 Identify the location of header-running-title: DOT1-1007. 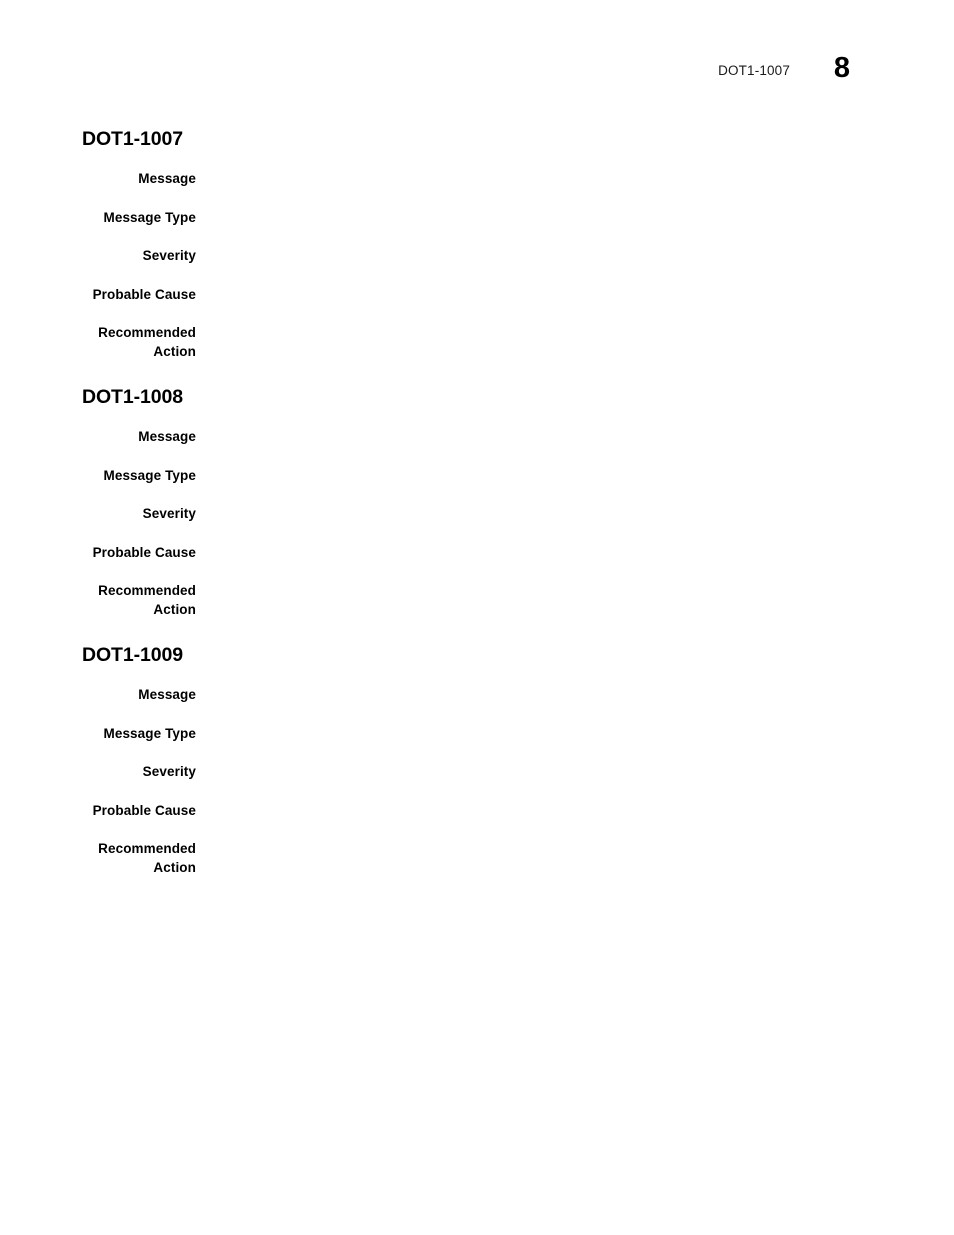
(754, 70).